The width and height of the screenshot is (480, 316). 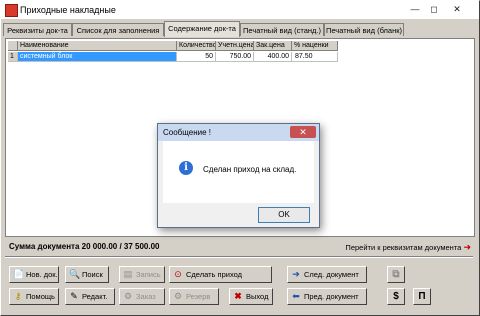 I want to click on arrow-right-icon: ➜, so click(x=467, y=247).